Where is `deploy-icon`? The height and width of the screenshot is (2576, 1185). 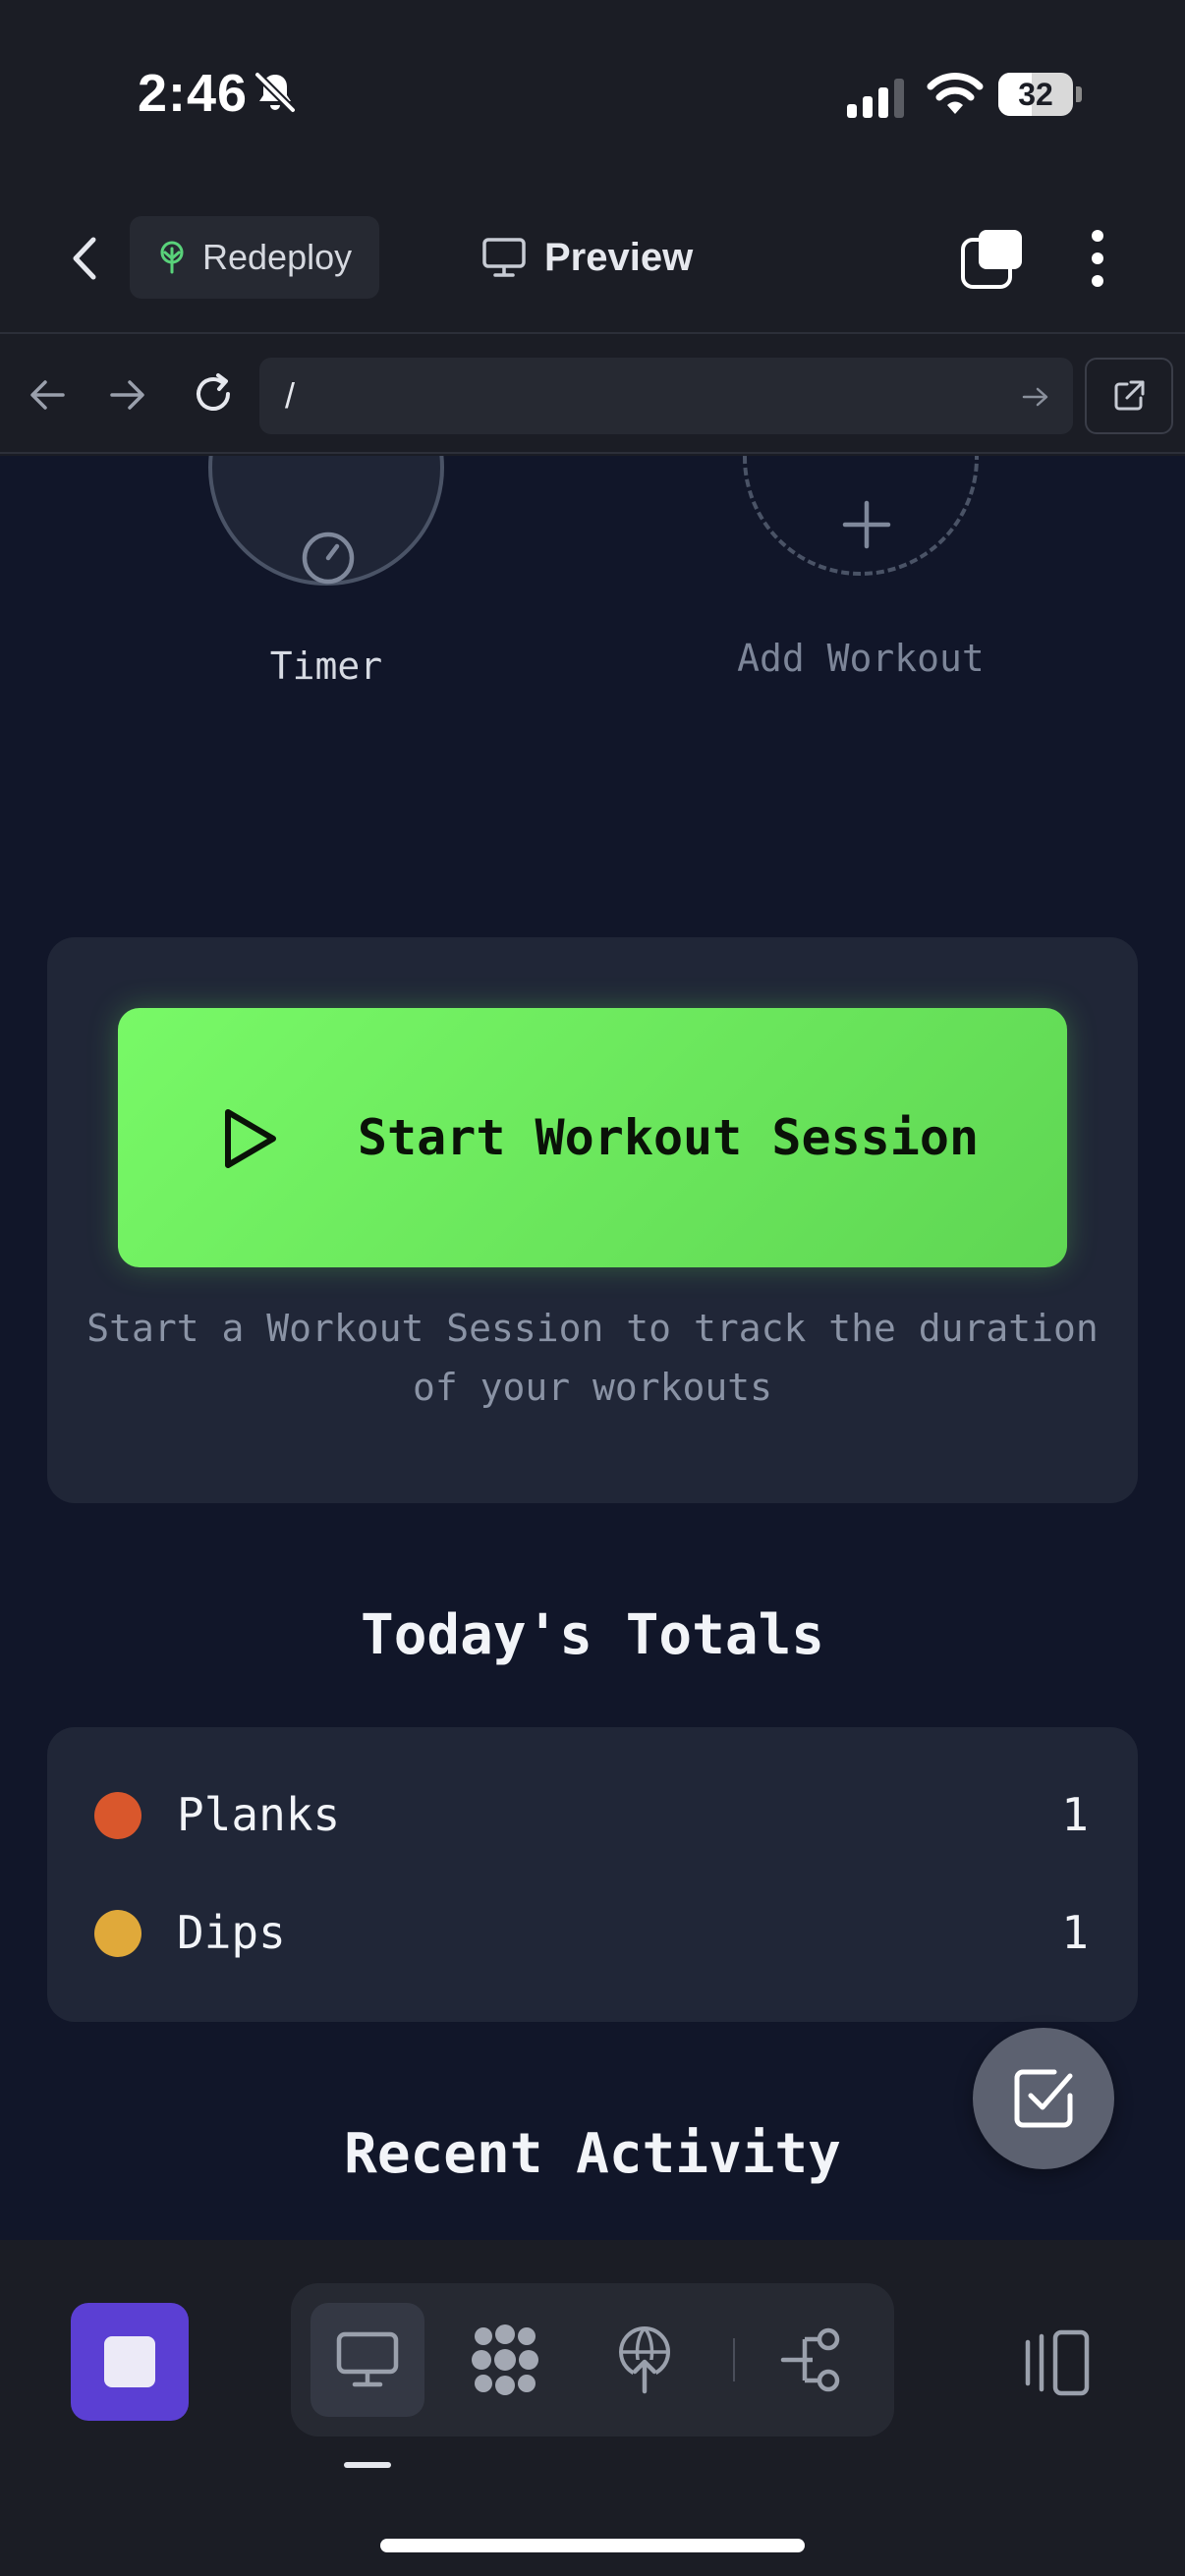 deploy-icon is located at coordinates (645, 2360).